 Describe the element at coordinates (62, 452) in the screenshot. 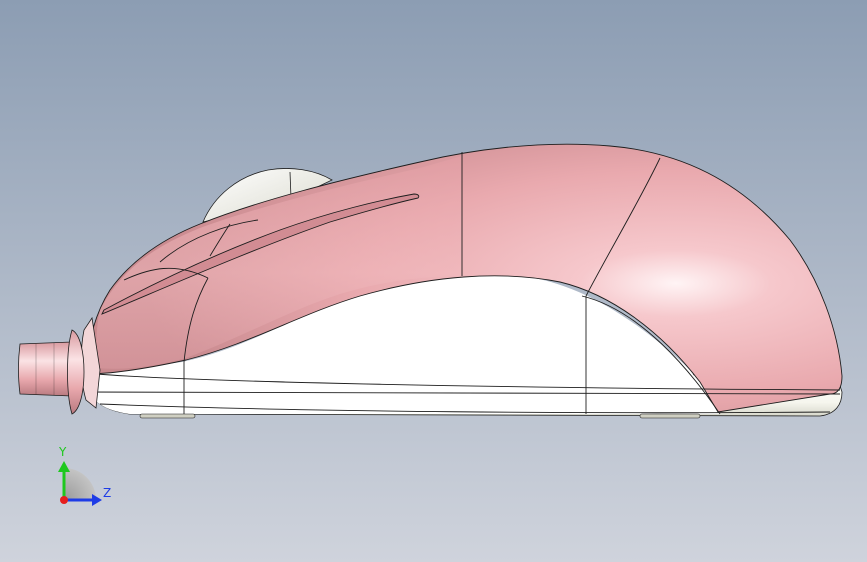

I see `y-axis-label: Y` at that location.